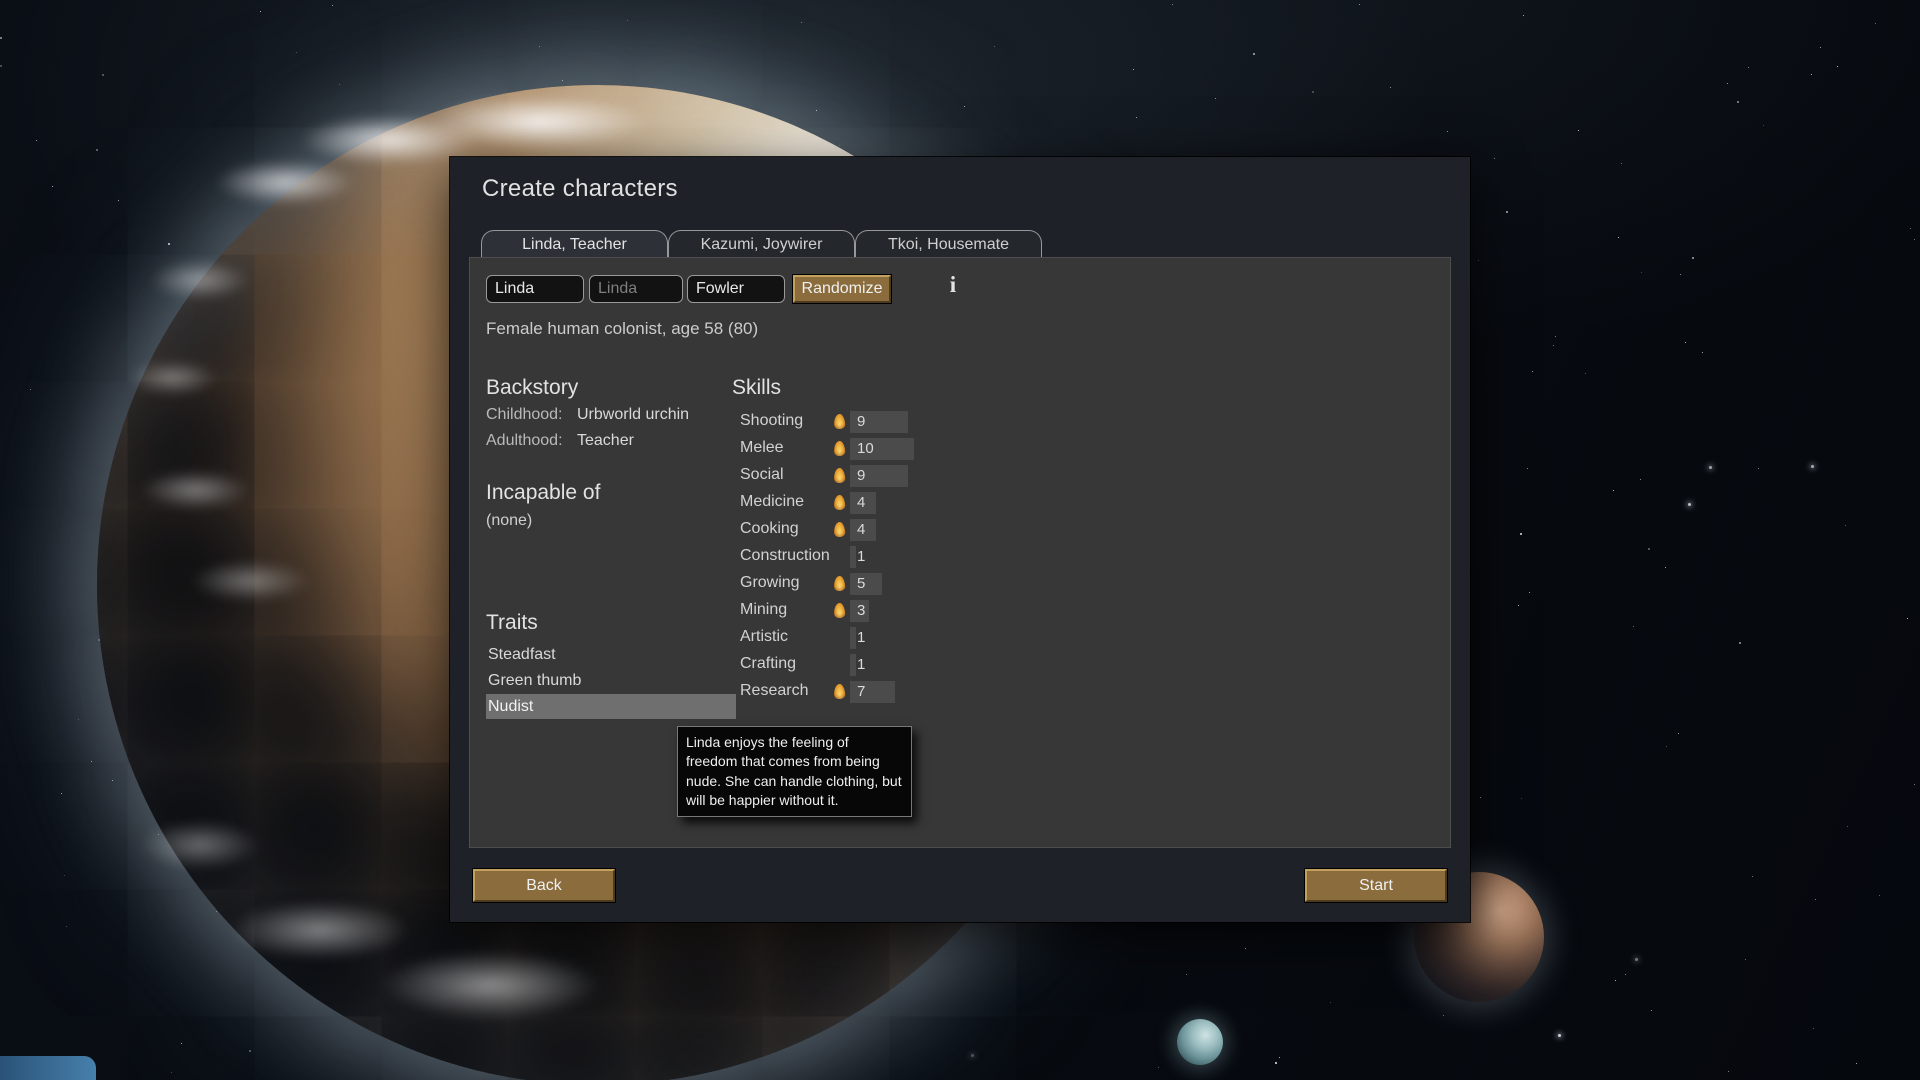 The height and width of the screenshot is (1080, 1920). Describe the element at coordinates (942, 476) in the screenshot. I see `skill-row-social: Social 9` at that location.